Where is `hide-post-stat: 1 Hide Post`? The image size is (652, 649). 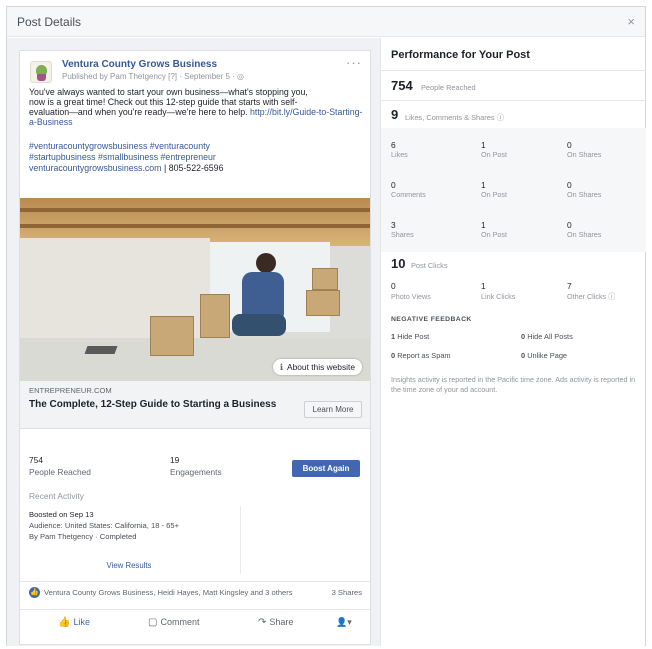 hide-post-stat: 1 Hide Post is located at coordinates (410, 336).